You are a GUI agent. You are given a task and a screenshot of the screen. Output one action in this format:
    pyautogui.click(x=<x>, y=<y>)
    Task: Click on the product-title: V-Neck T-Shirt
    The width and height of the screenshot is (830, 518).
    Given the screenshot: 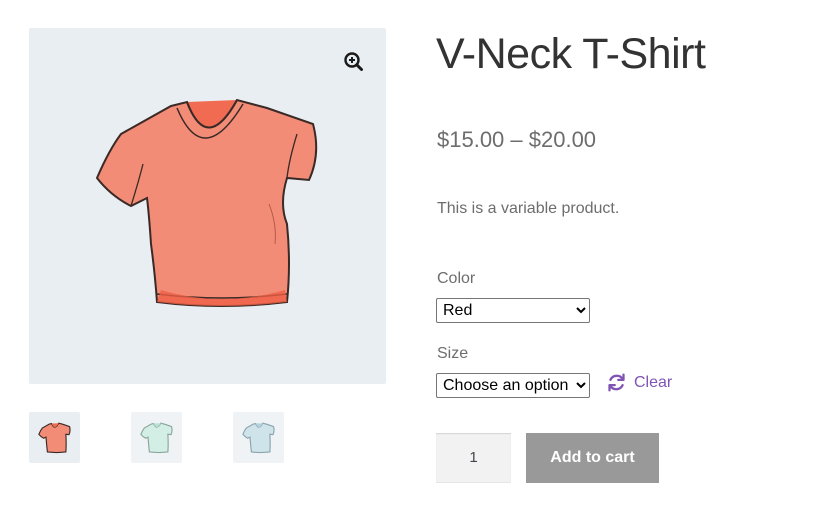 What is the action you would take?
    pyautogui.click(x=571, y=54)
    